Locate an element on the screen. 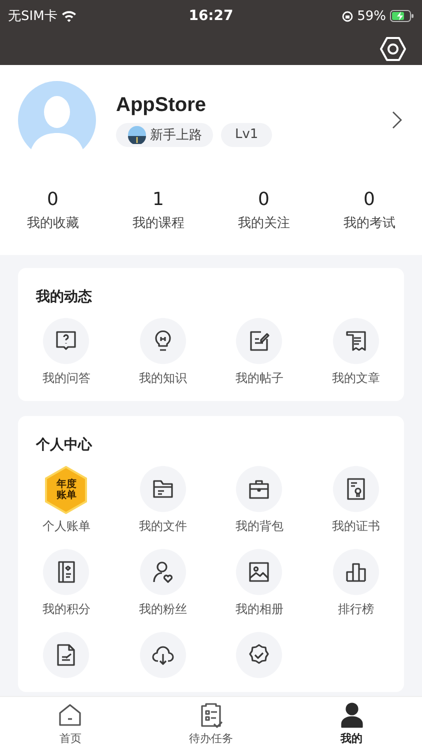 The image size is (422, 750). menu-item-label: 我的文件 is located at coordinates (162, 526).